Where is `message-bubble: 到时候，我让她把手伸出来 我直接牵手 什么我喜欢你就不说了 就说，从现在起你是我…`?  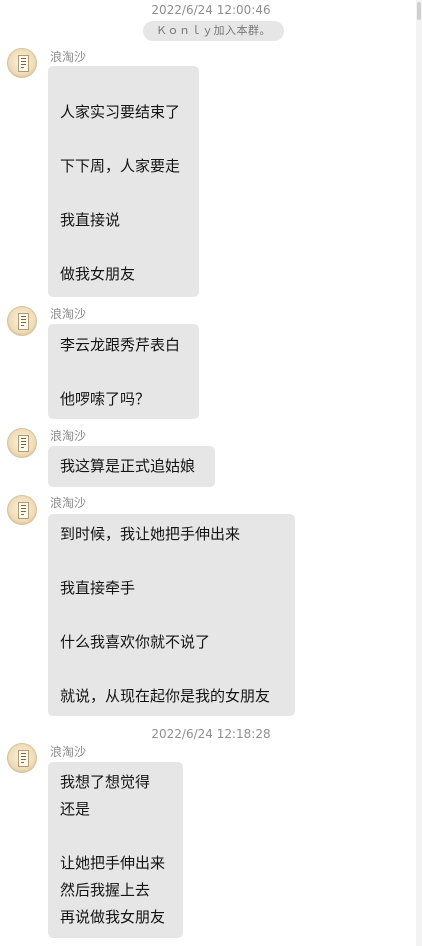
message-bubble: 到时候，我让她把手伸出来 我直接牵手 什么我喜欢你就不说了 就说，从现在起你是我… is located at coordinates (171, 615).